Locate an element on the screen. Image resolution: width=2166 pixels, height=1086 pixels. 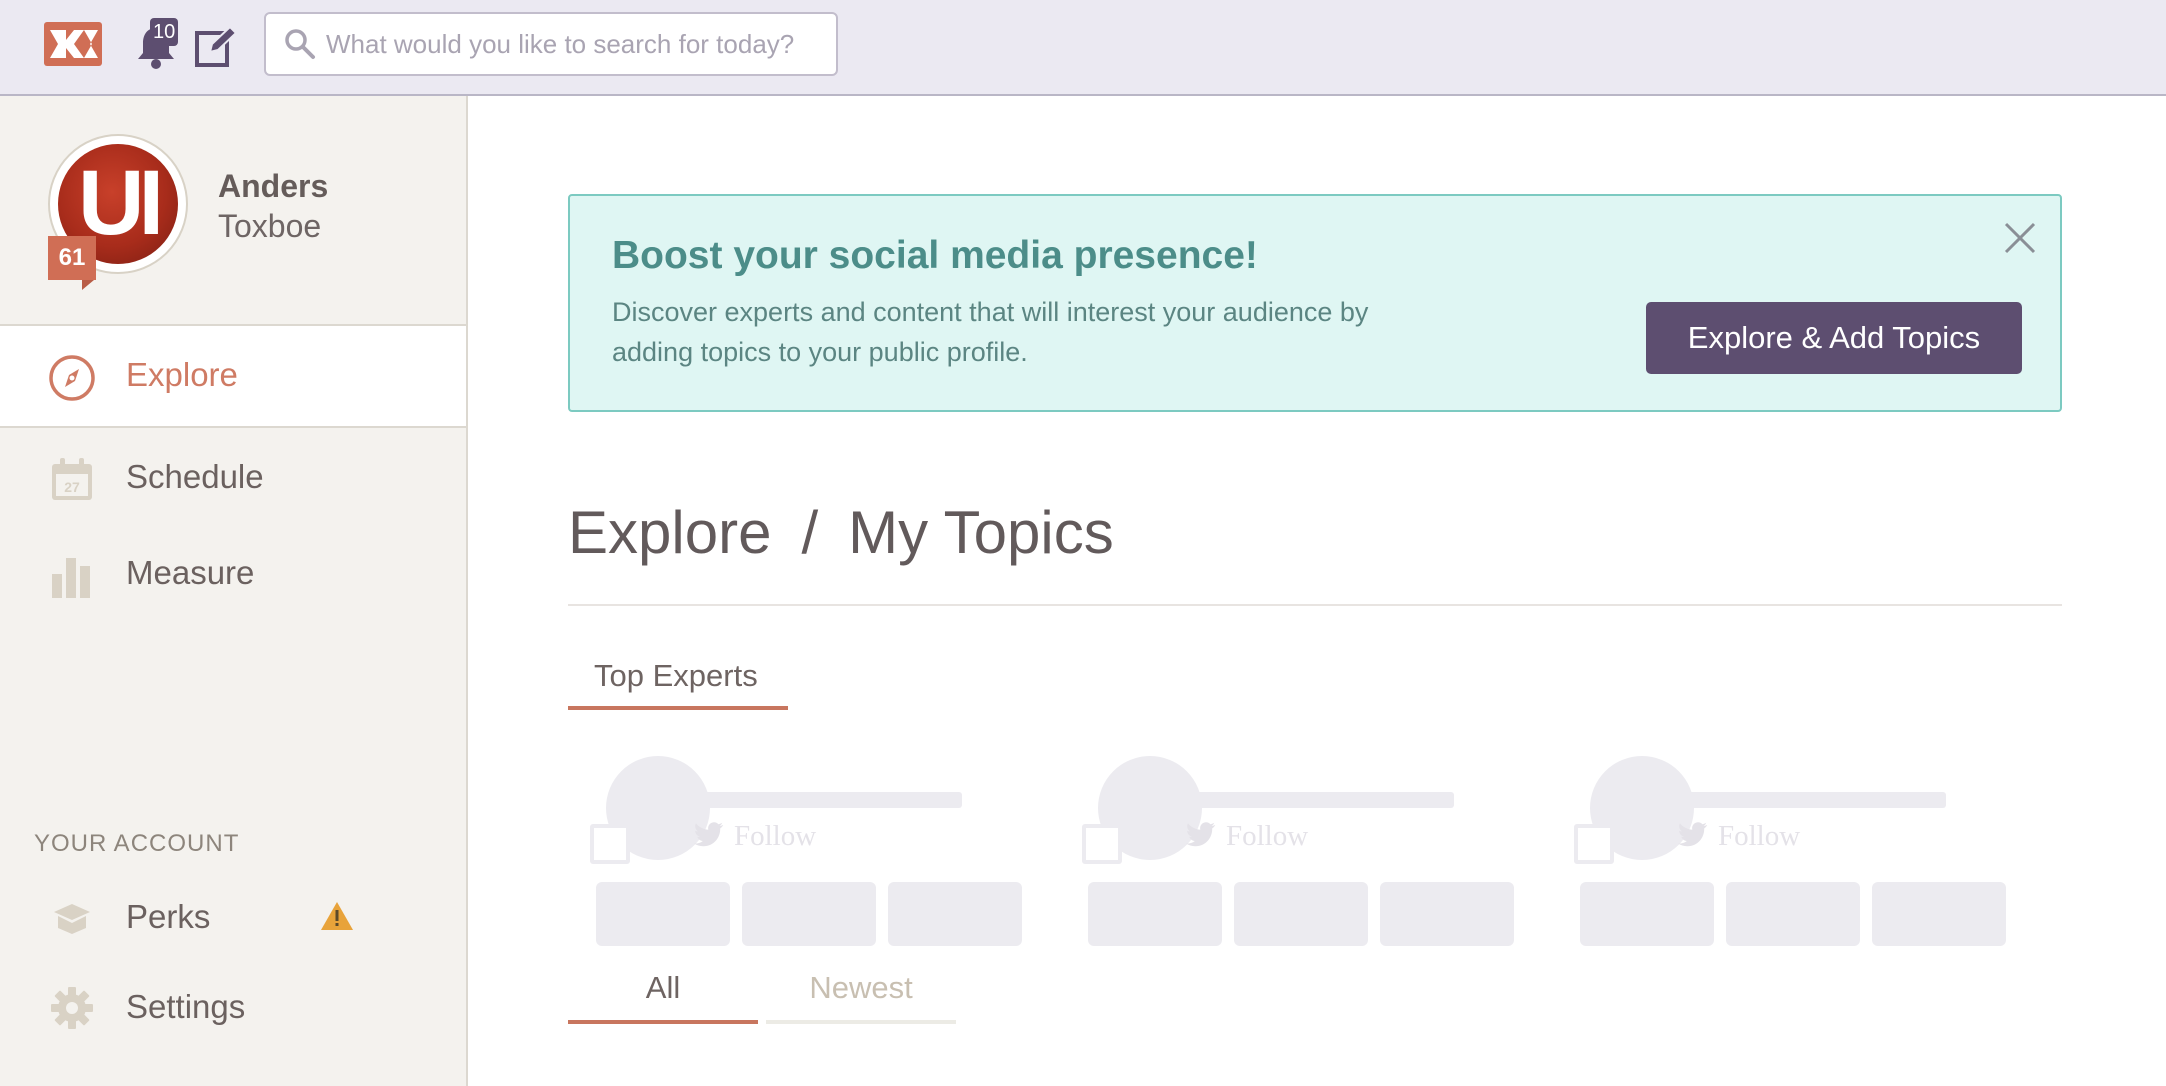
sidebar-item-label: Schedule is located at coordinates (195, 476).